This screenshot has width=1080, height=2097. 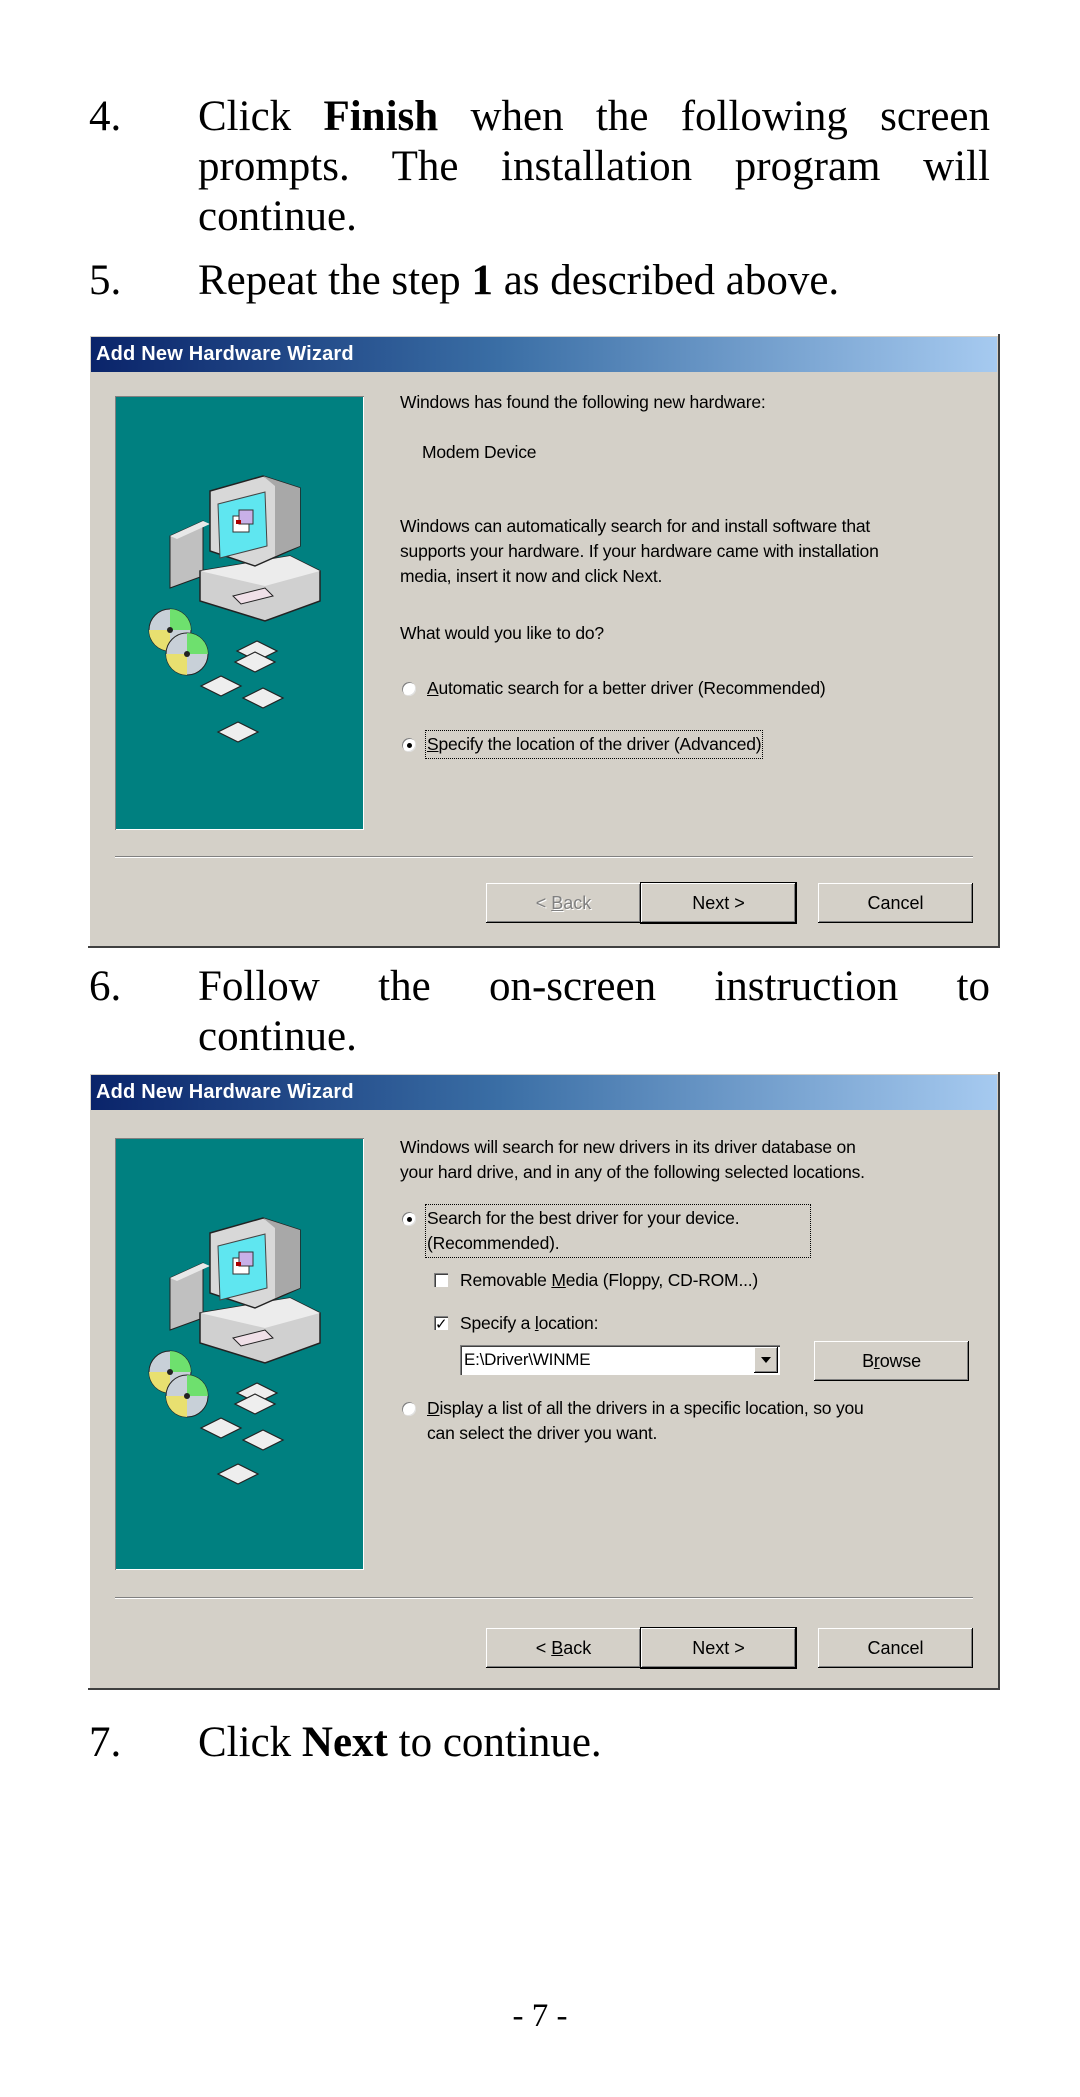 I want to click on step-number: 6., so click(x=105, y=986).